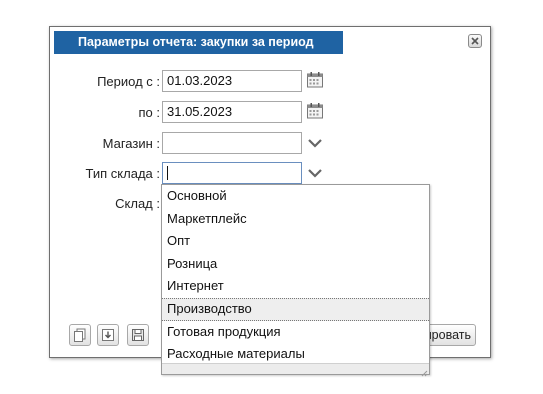 The image size is (543, 394). I want to click on save-button, so click(138, 335).